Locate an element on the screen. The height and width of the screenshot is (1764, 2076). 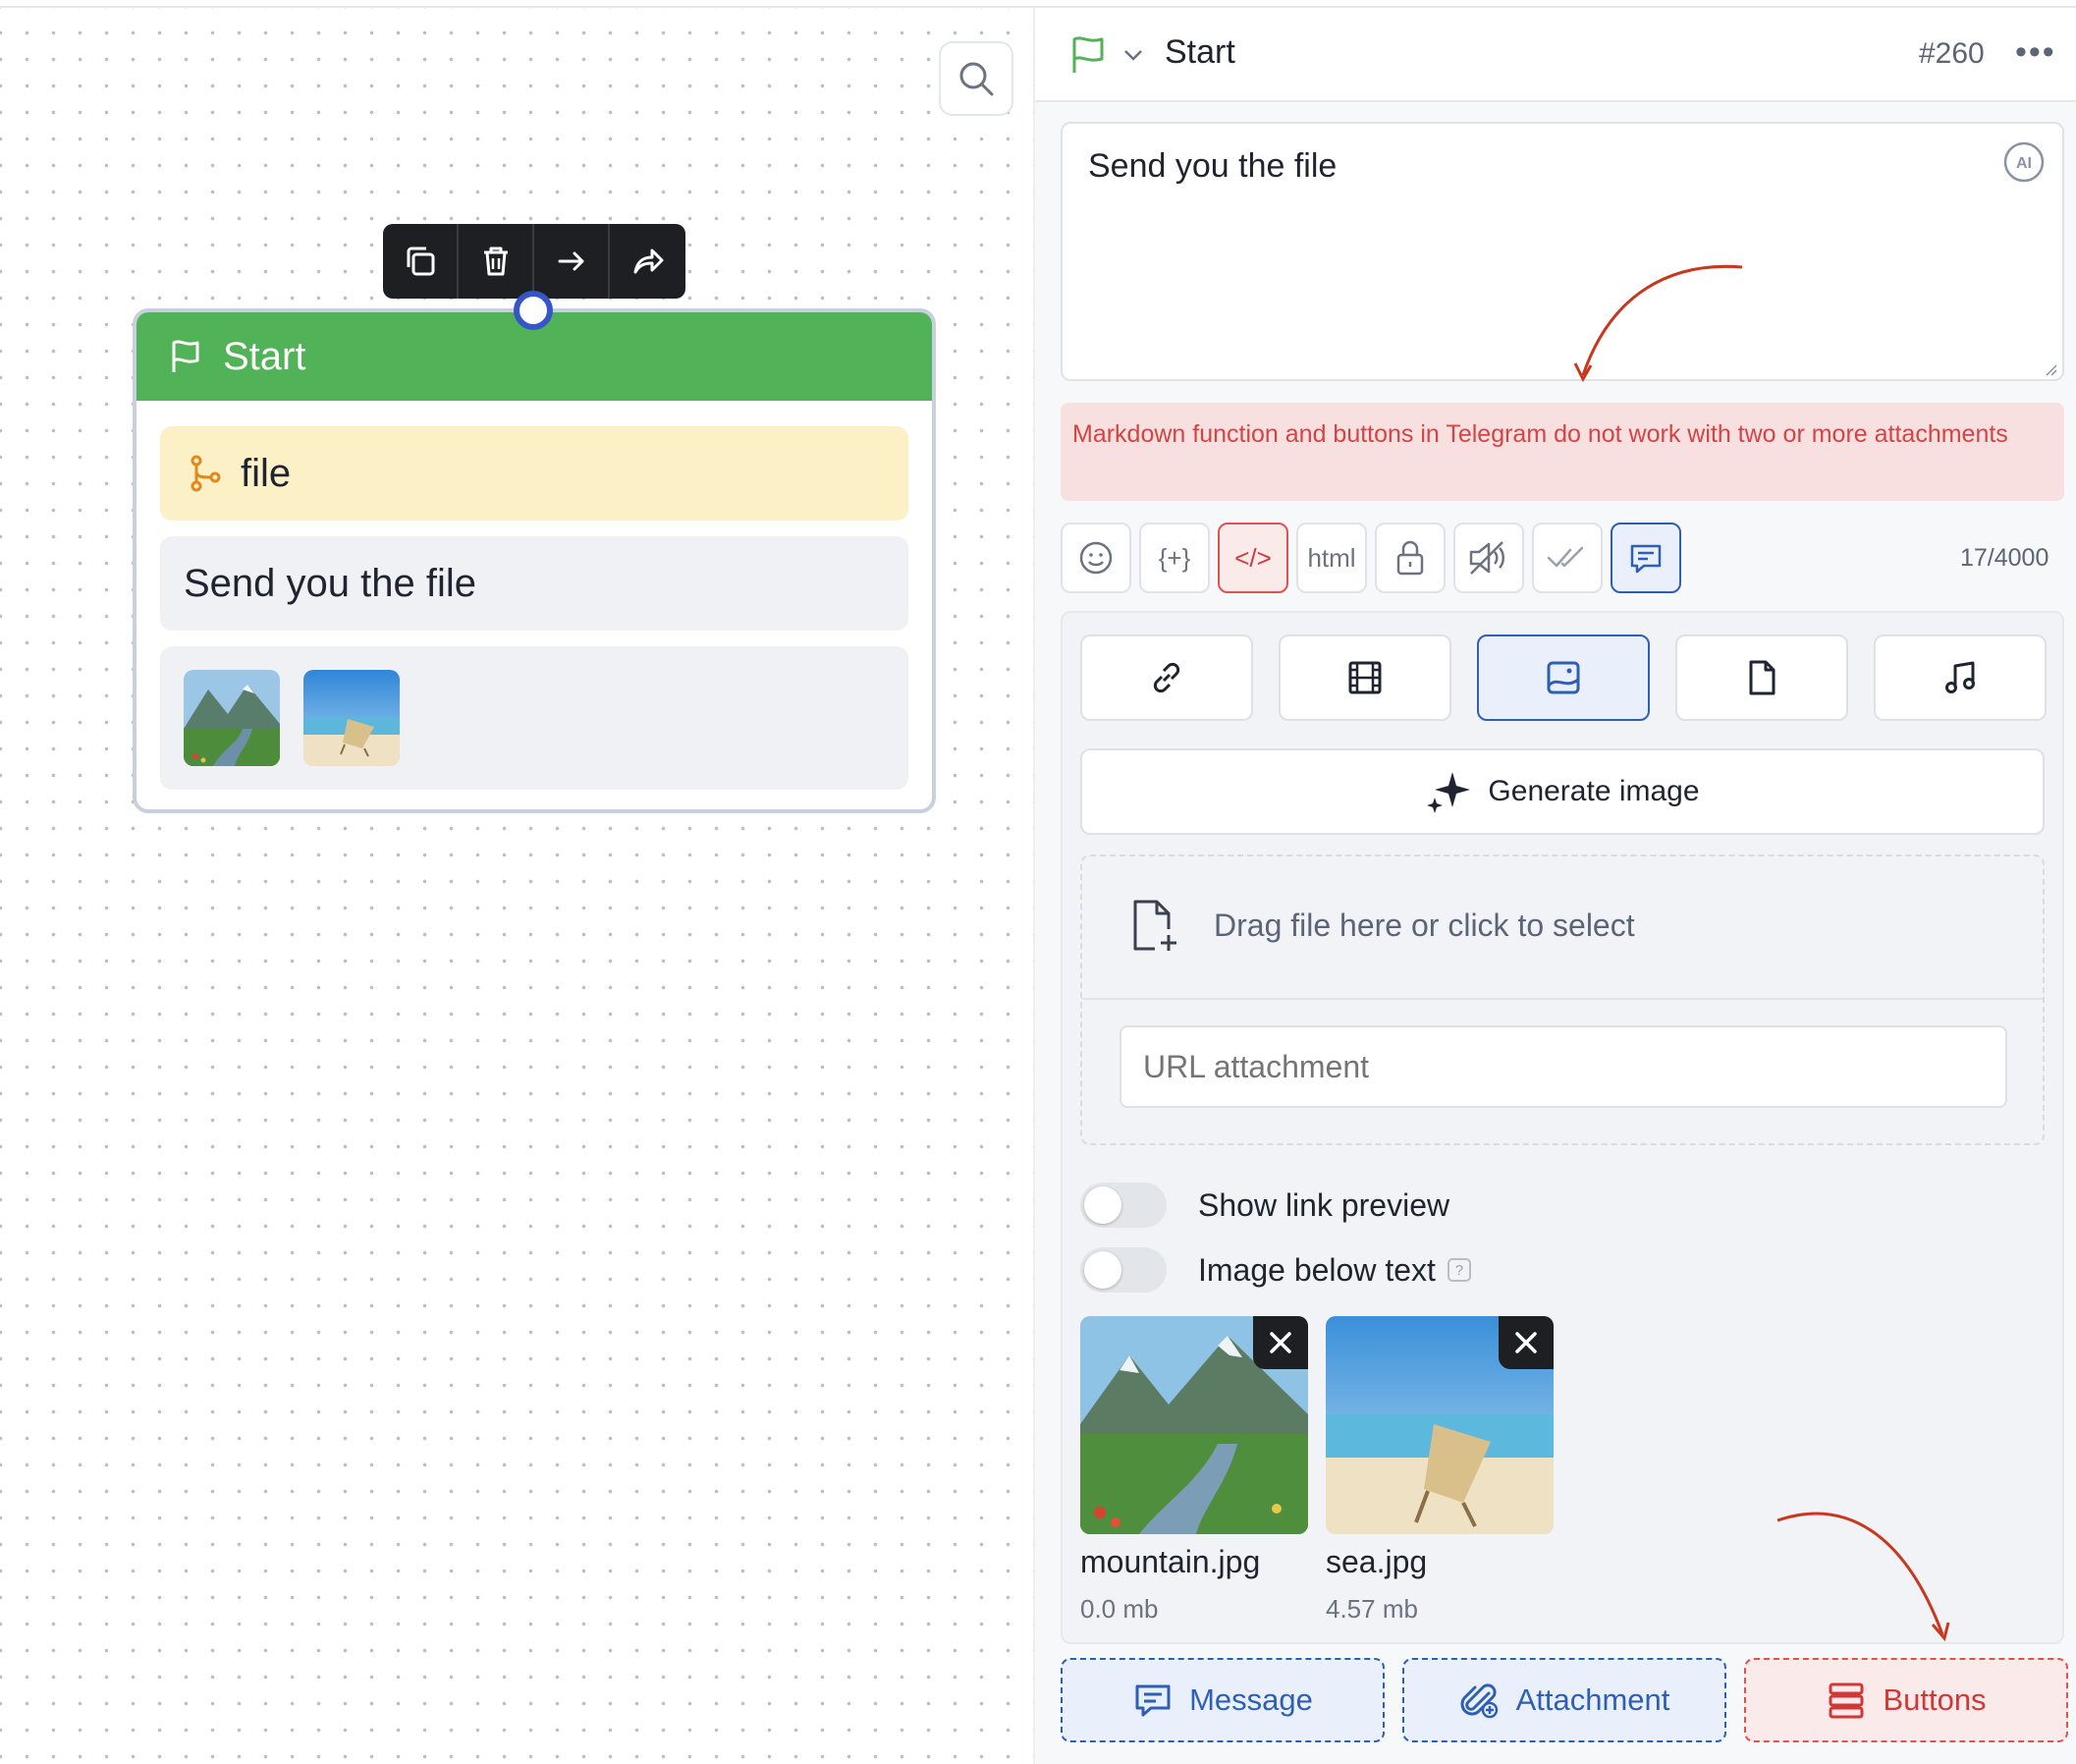
annotation-arrows is located at coordinates (1761, 953).